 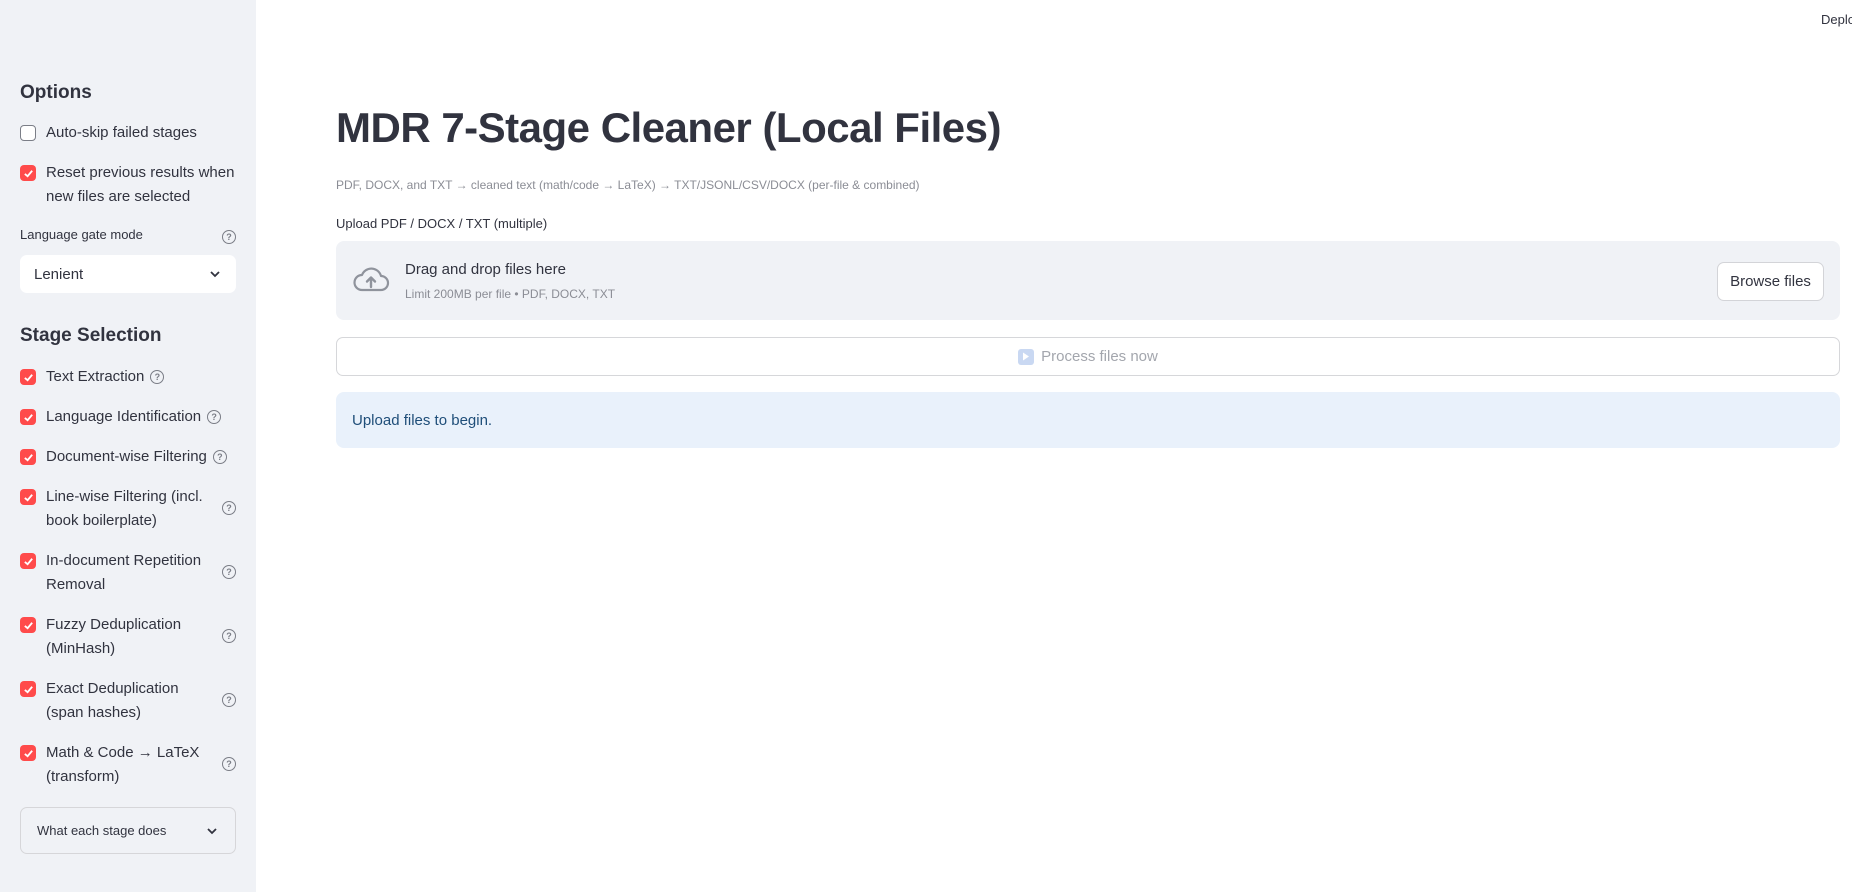 I want to click on stage-exact-dedup: Exact Deduplication (span hashes) ?, so click(x=128, y=701).